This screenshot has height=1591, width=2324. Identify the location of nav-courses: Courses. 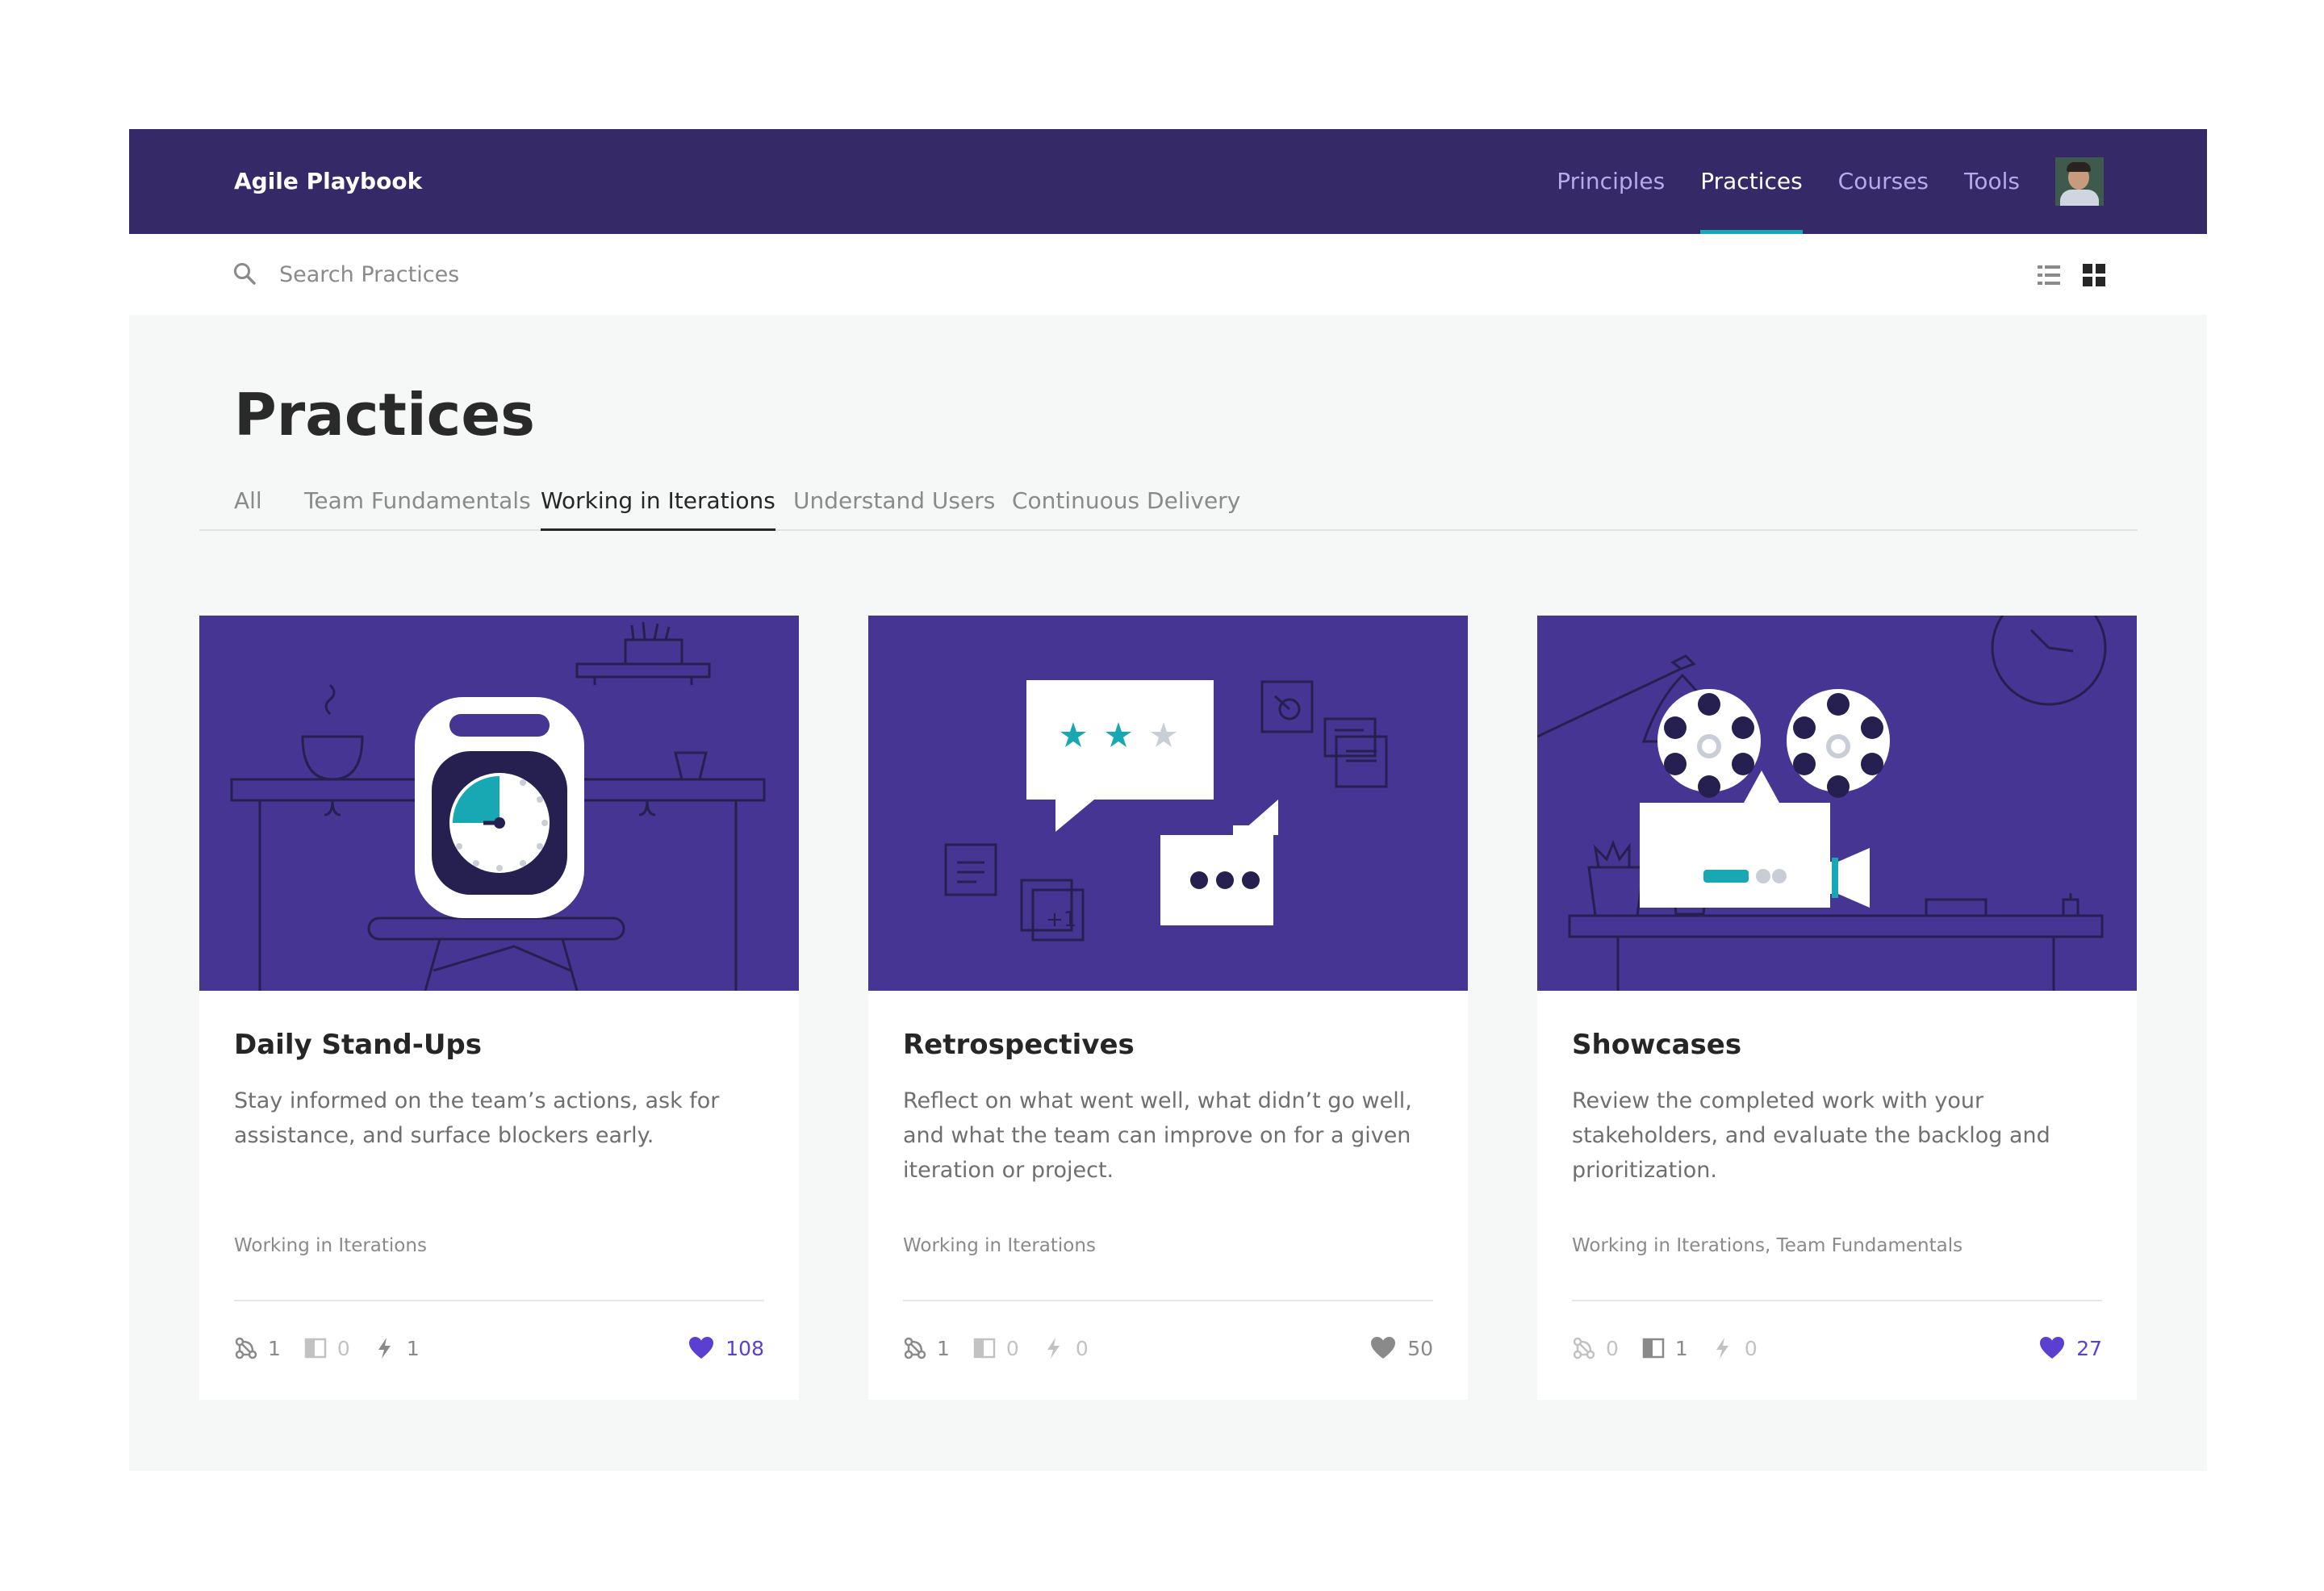
(1884, 182).